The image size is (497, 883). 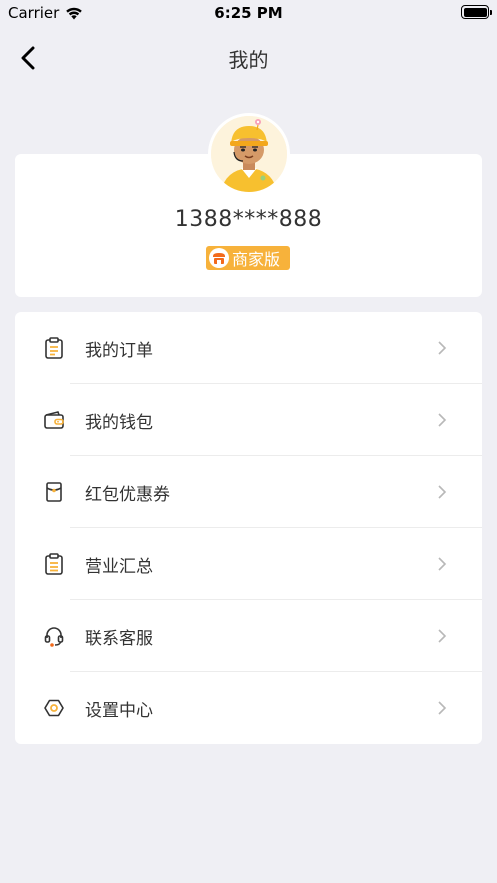 I want to click on menu-item-coupons: 红包优惠券, so click(x=248, y=492).